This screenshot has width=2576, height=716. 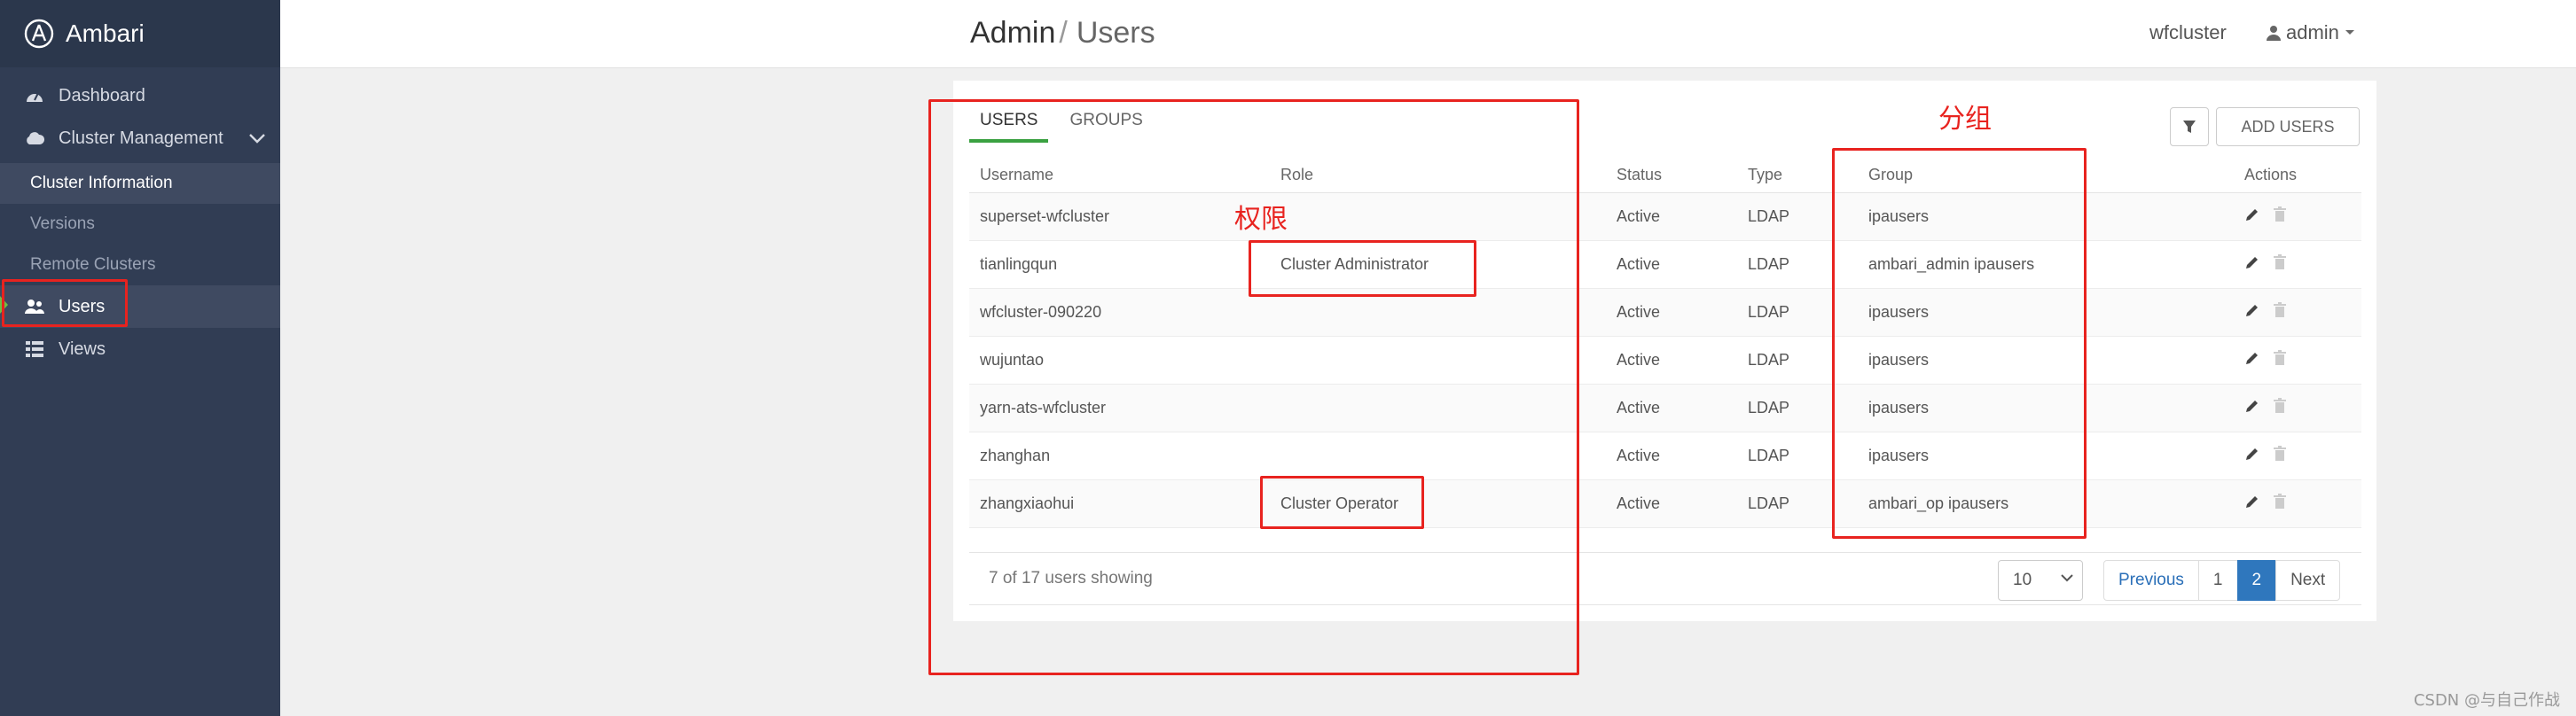 What do you see at coordinates (1261, 219) in the screenshot?
I see `annotation-label-permissions: 权限` at bounding box center [1261, 219].